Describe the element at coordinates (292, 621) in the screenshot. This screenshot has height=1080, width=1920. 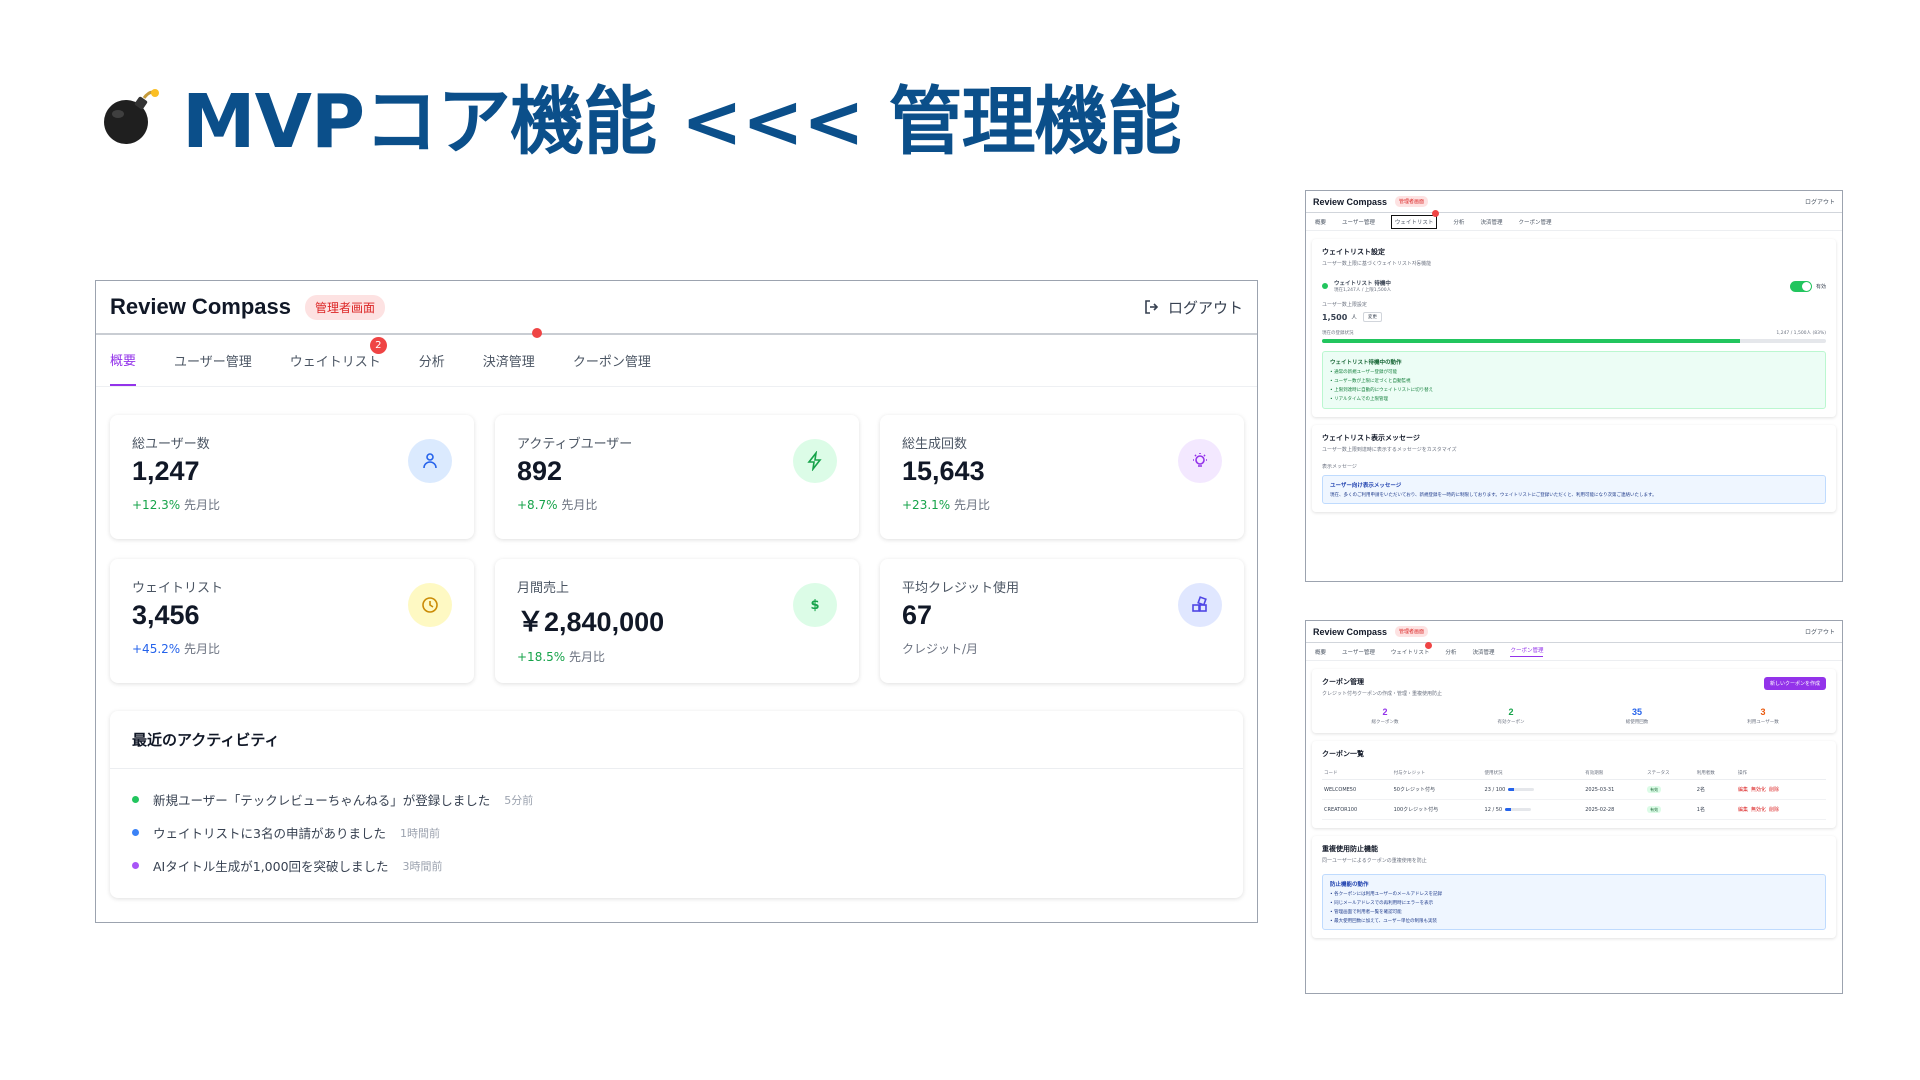
I see `stat-card-waitlist: ウェイトリスト 3,456 +45.2% 先月比` at that location.